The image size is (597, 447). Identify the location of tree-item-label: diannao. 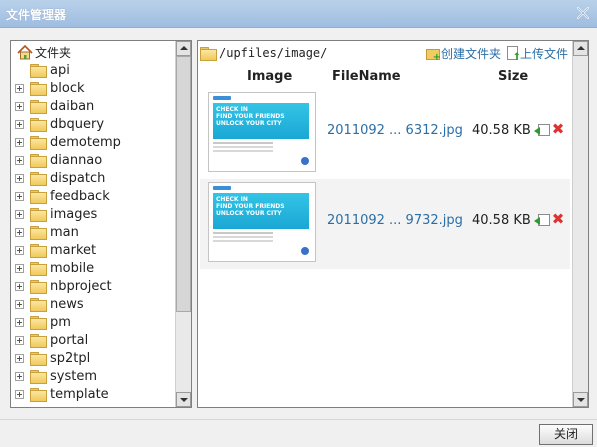
(76, 160).